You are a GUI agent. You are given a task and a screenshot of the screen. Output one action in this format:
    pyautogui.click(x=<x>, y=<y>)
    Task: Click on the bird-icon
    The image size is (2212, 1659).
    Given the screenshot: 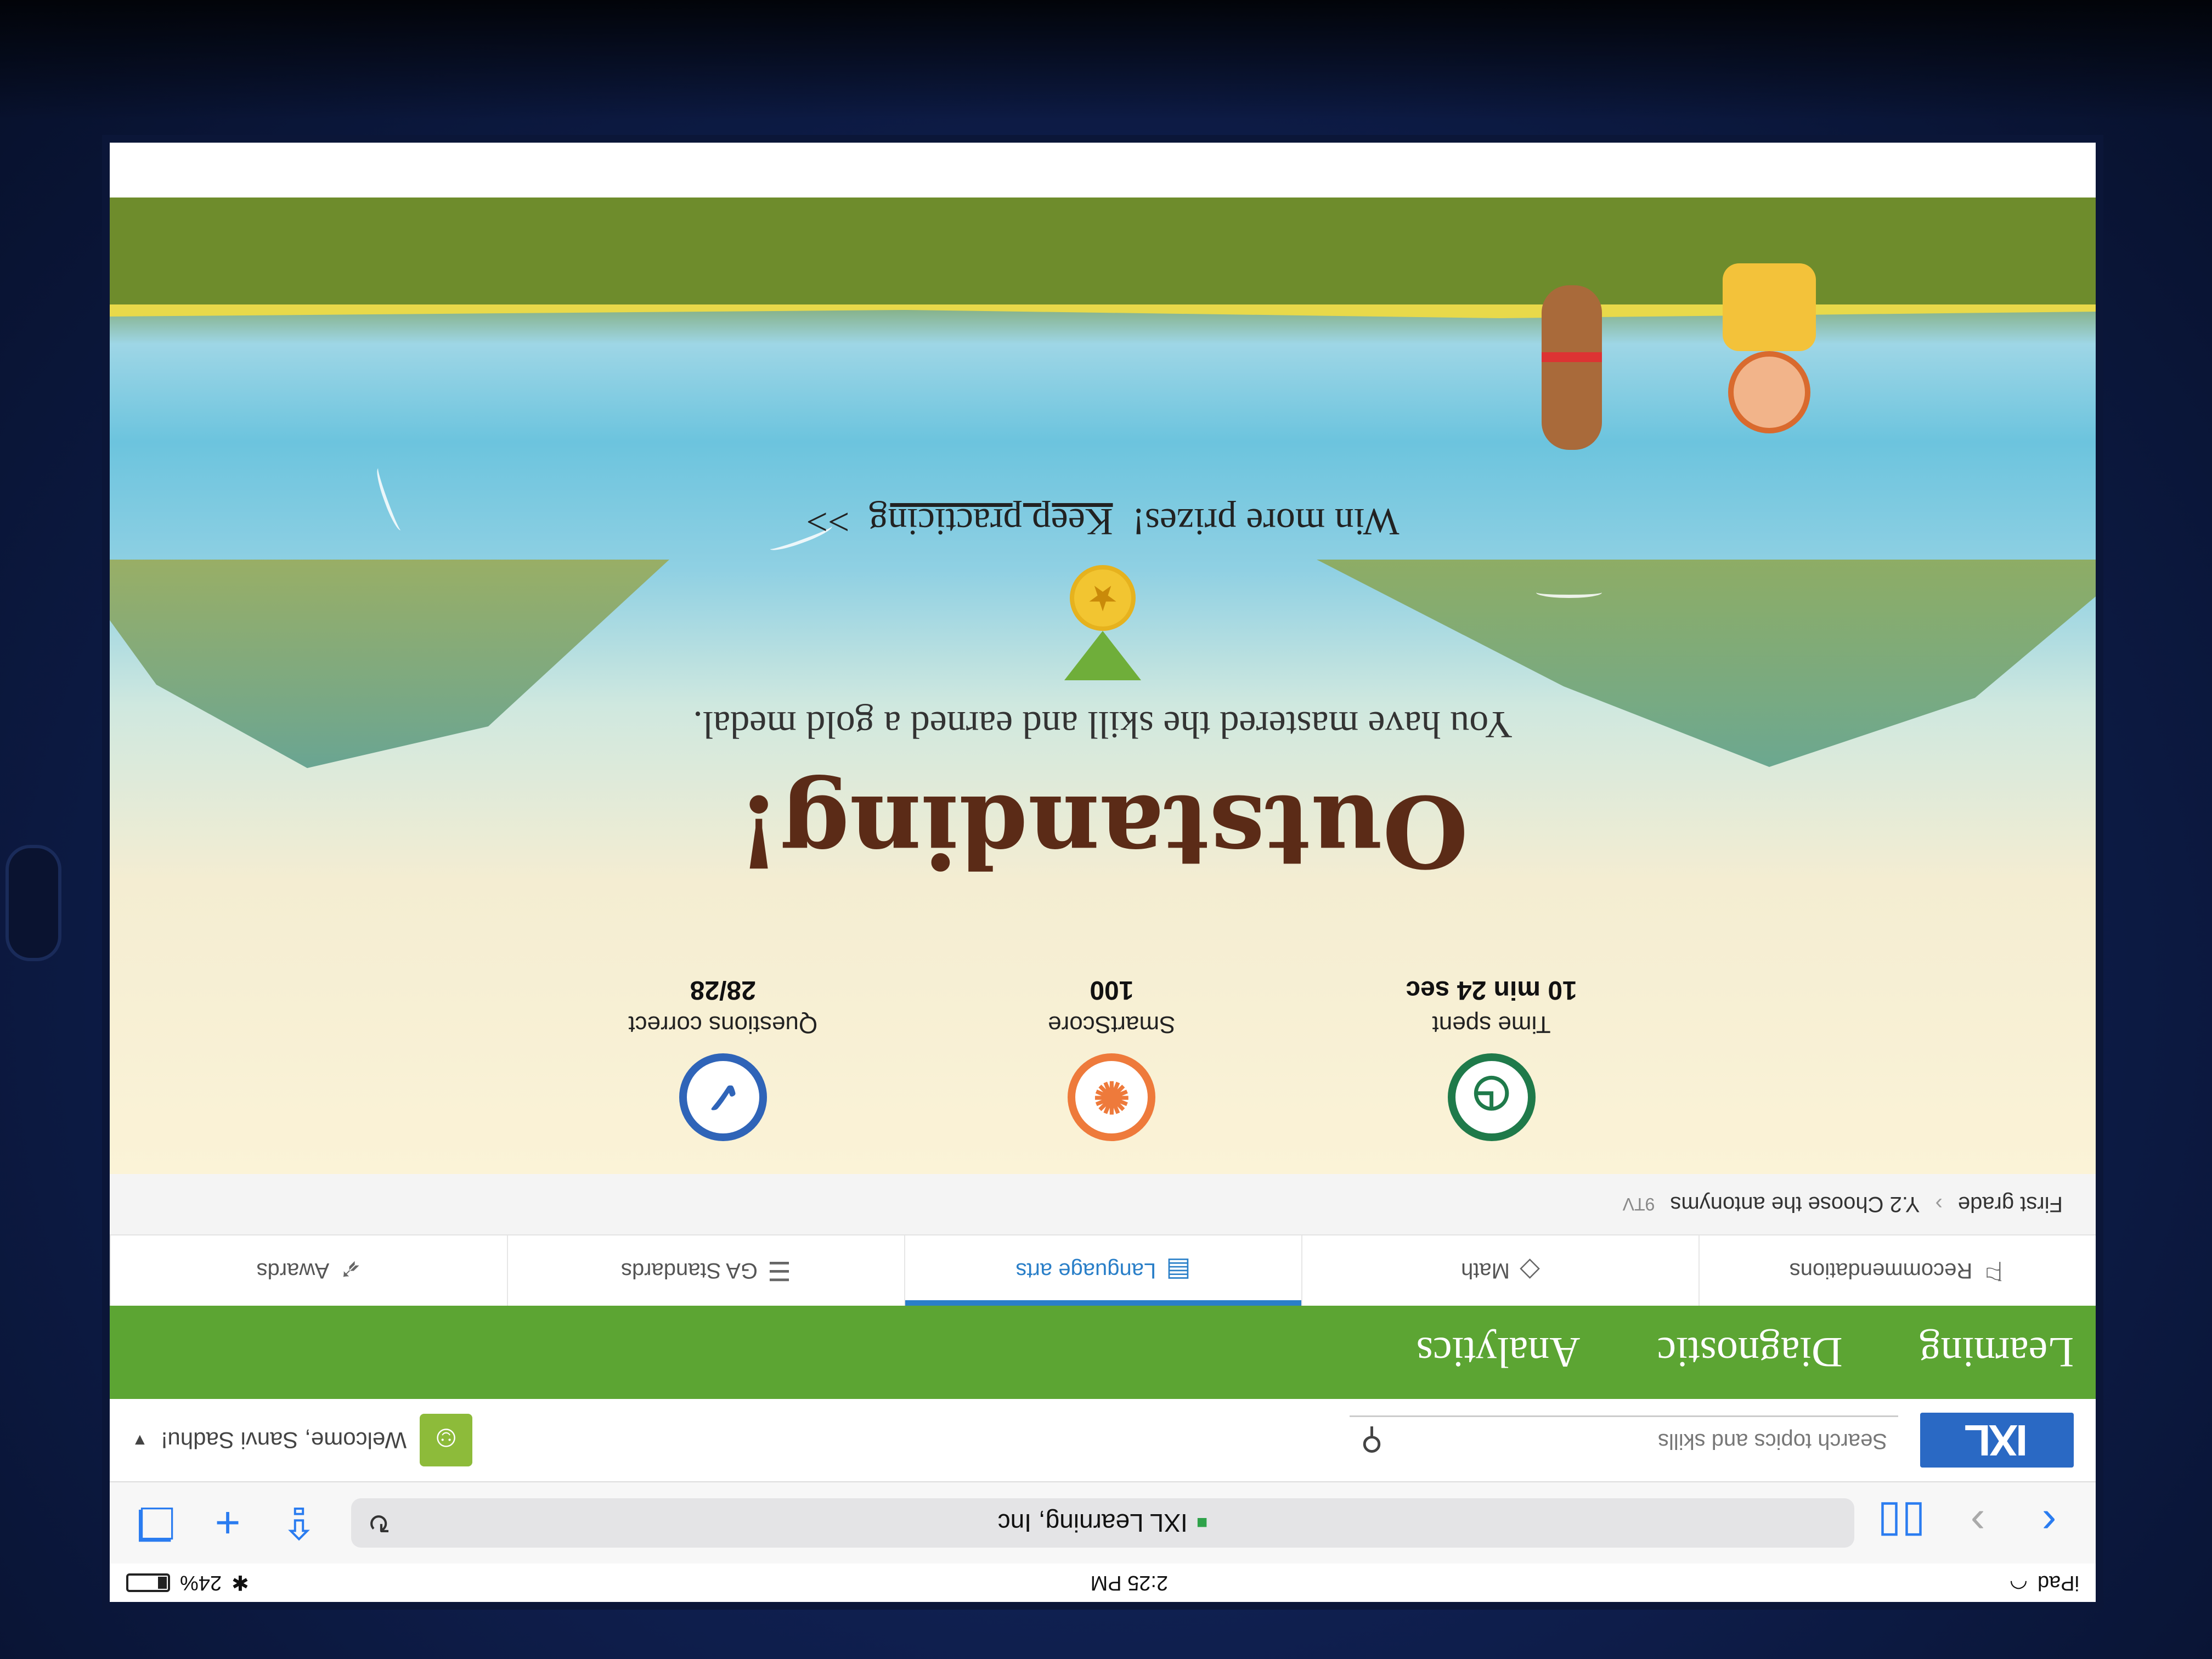 What is the action you would take?
    pyautogui.click(x=1569, y=592)
    